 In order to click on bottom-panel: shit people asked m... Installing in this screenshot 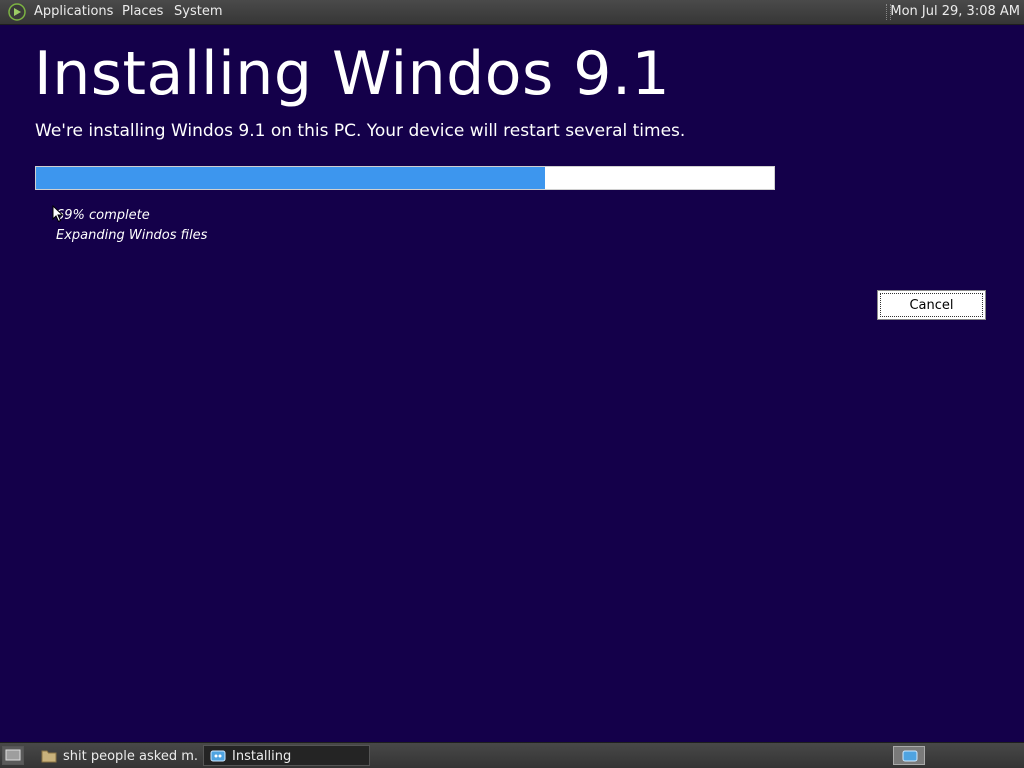, I will do `click(512, 755)`.